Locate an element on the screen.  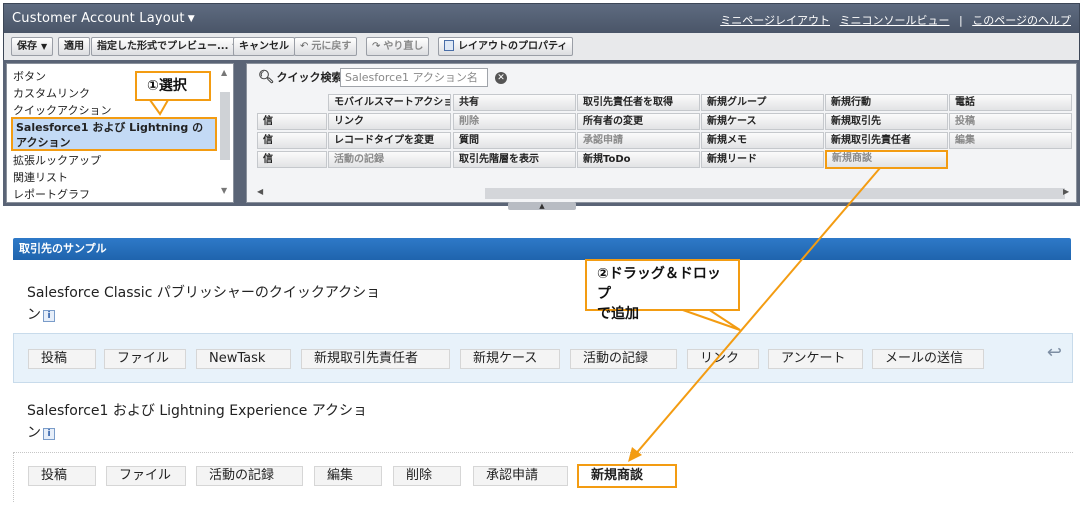
layout-title-text: Customer Account Layout is located at coordinates (98, 18).